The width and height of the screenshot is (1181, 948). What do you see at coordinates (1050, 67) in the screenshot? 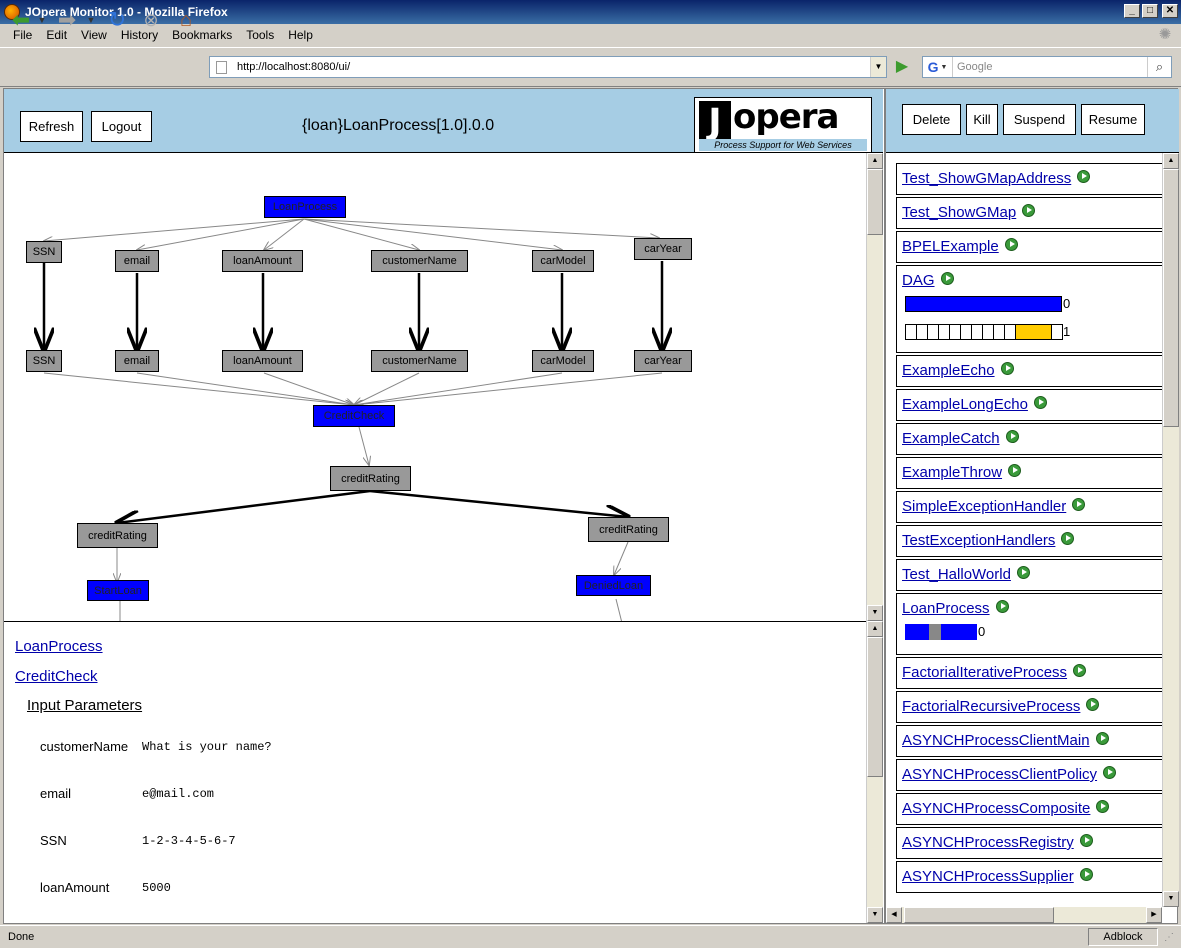
I see `search-placeholder: Google` at bounding box center [1050, 67].